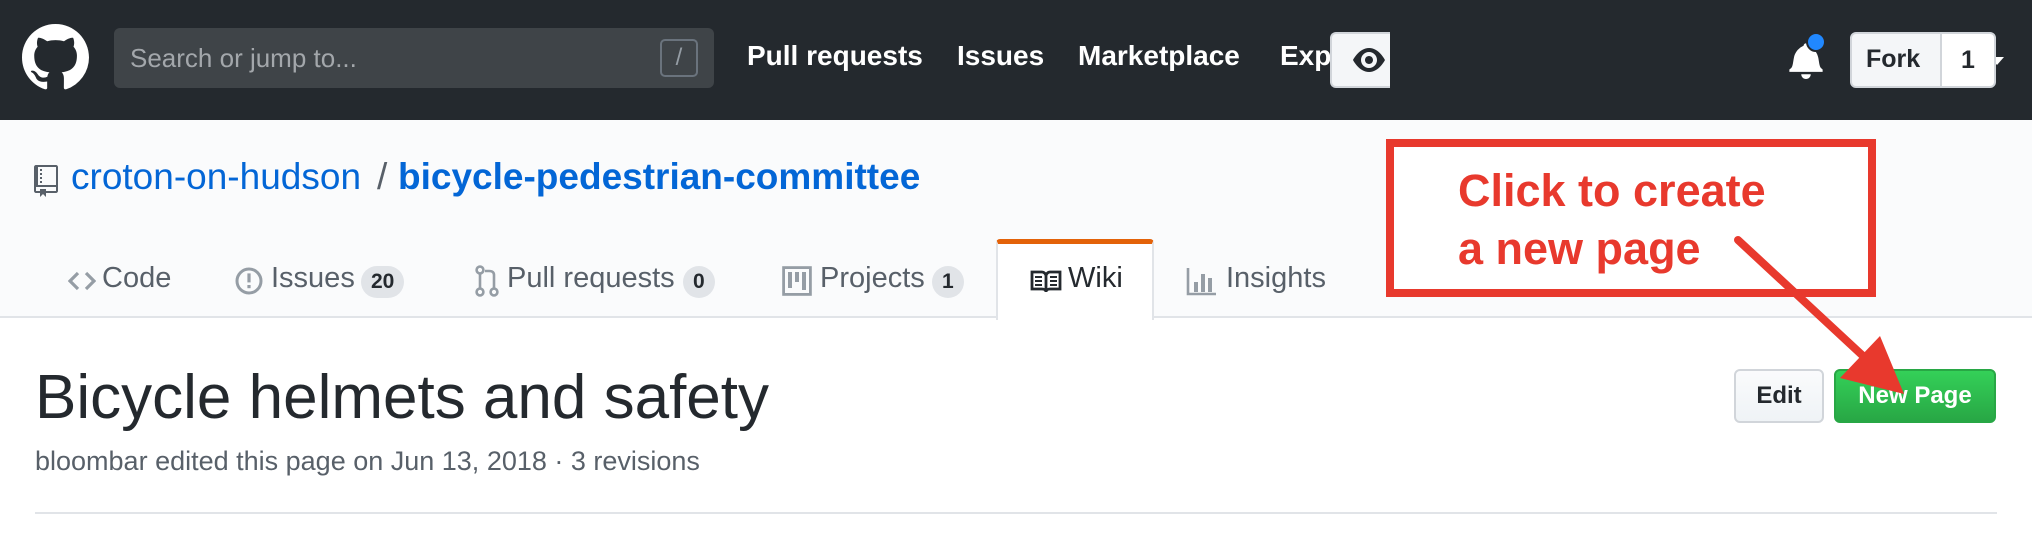  What do you see at coordinates (249, 281) in the screenshot?
I see `issue-icon` at bounding box center [249, 281].